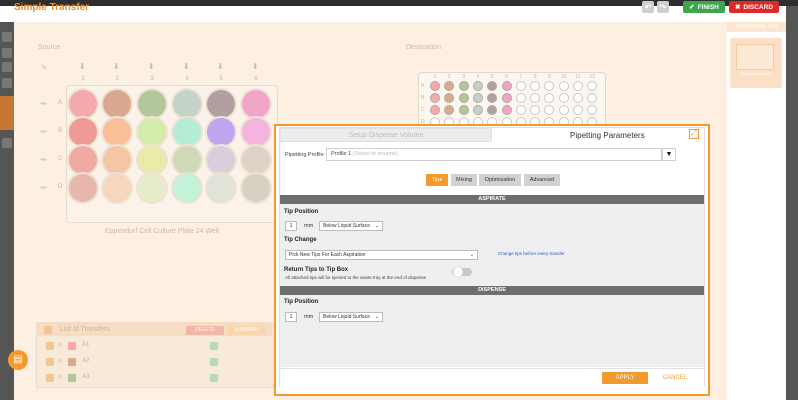 This screenshot has width=798, height=400. I want to click on table-row: ⊕ A2, so click(154, 362).